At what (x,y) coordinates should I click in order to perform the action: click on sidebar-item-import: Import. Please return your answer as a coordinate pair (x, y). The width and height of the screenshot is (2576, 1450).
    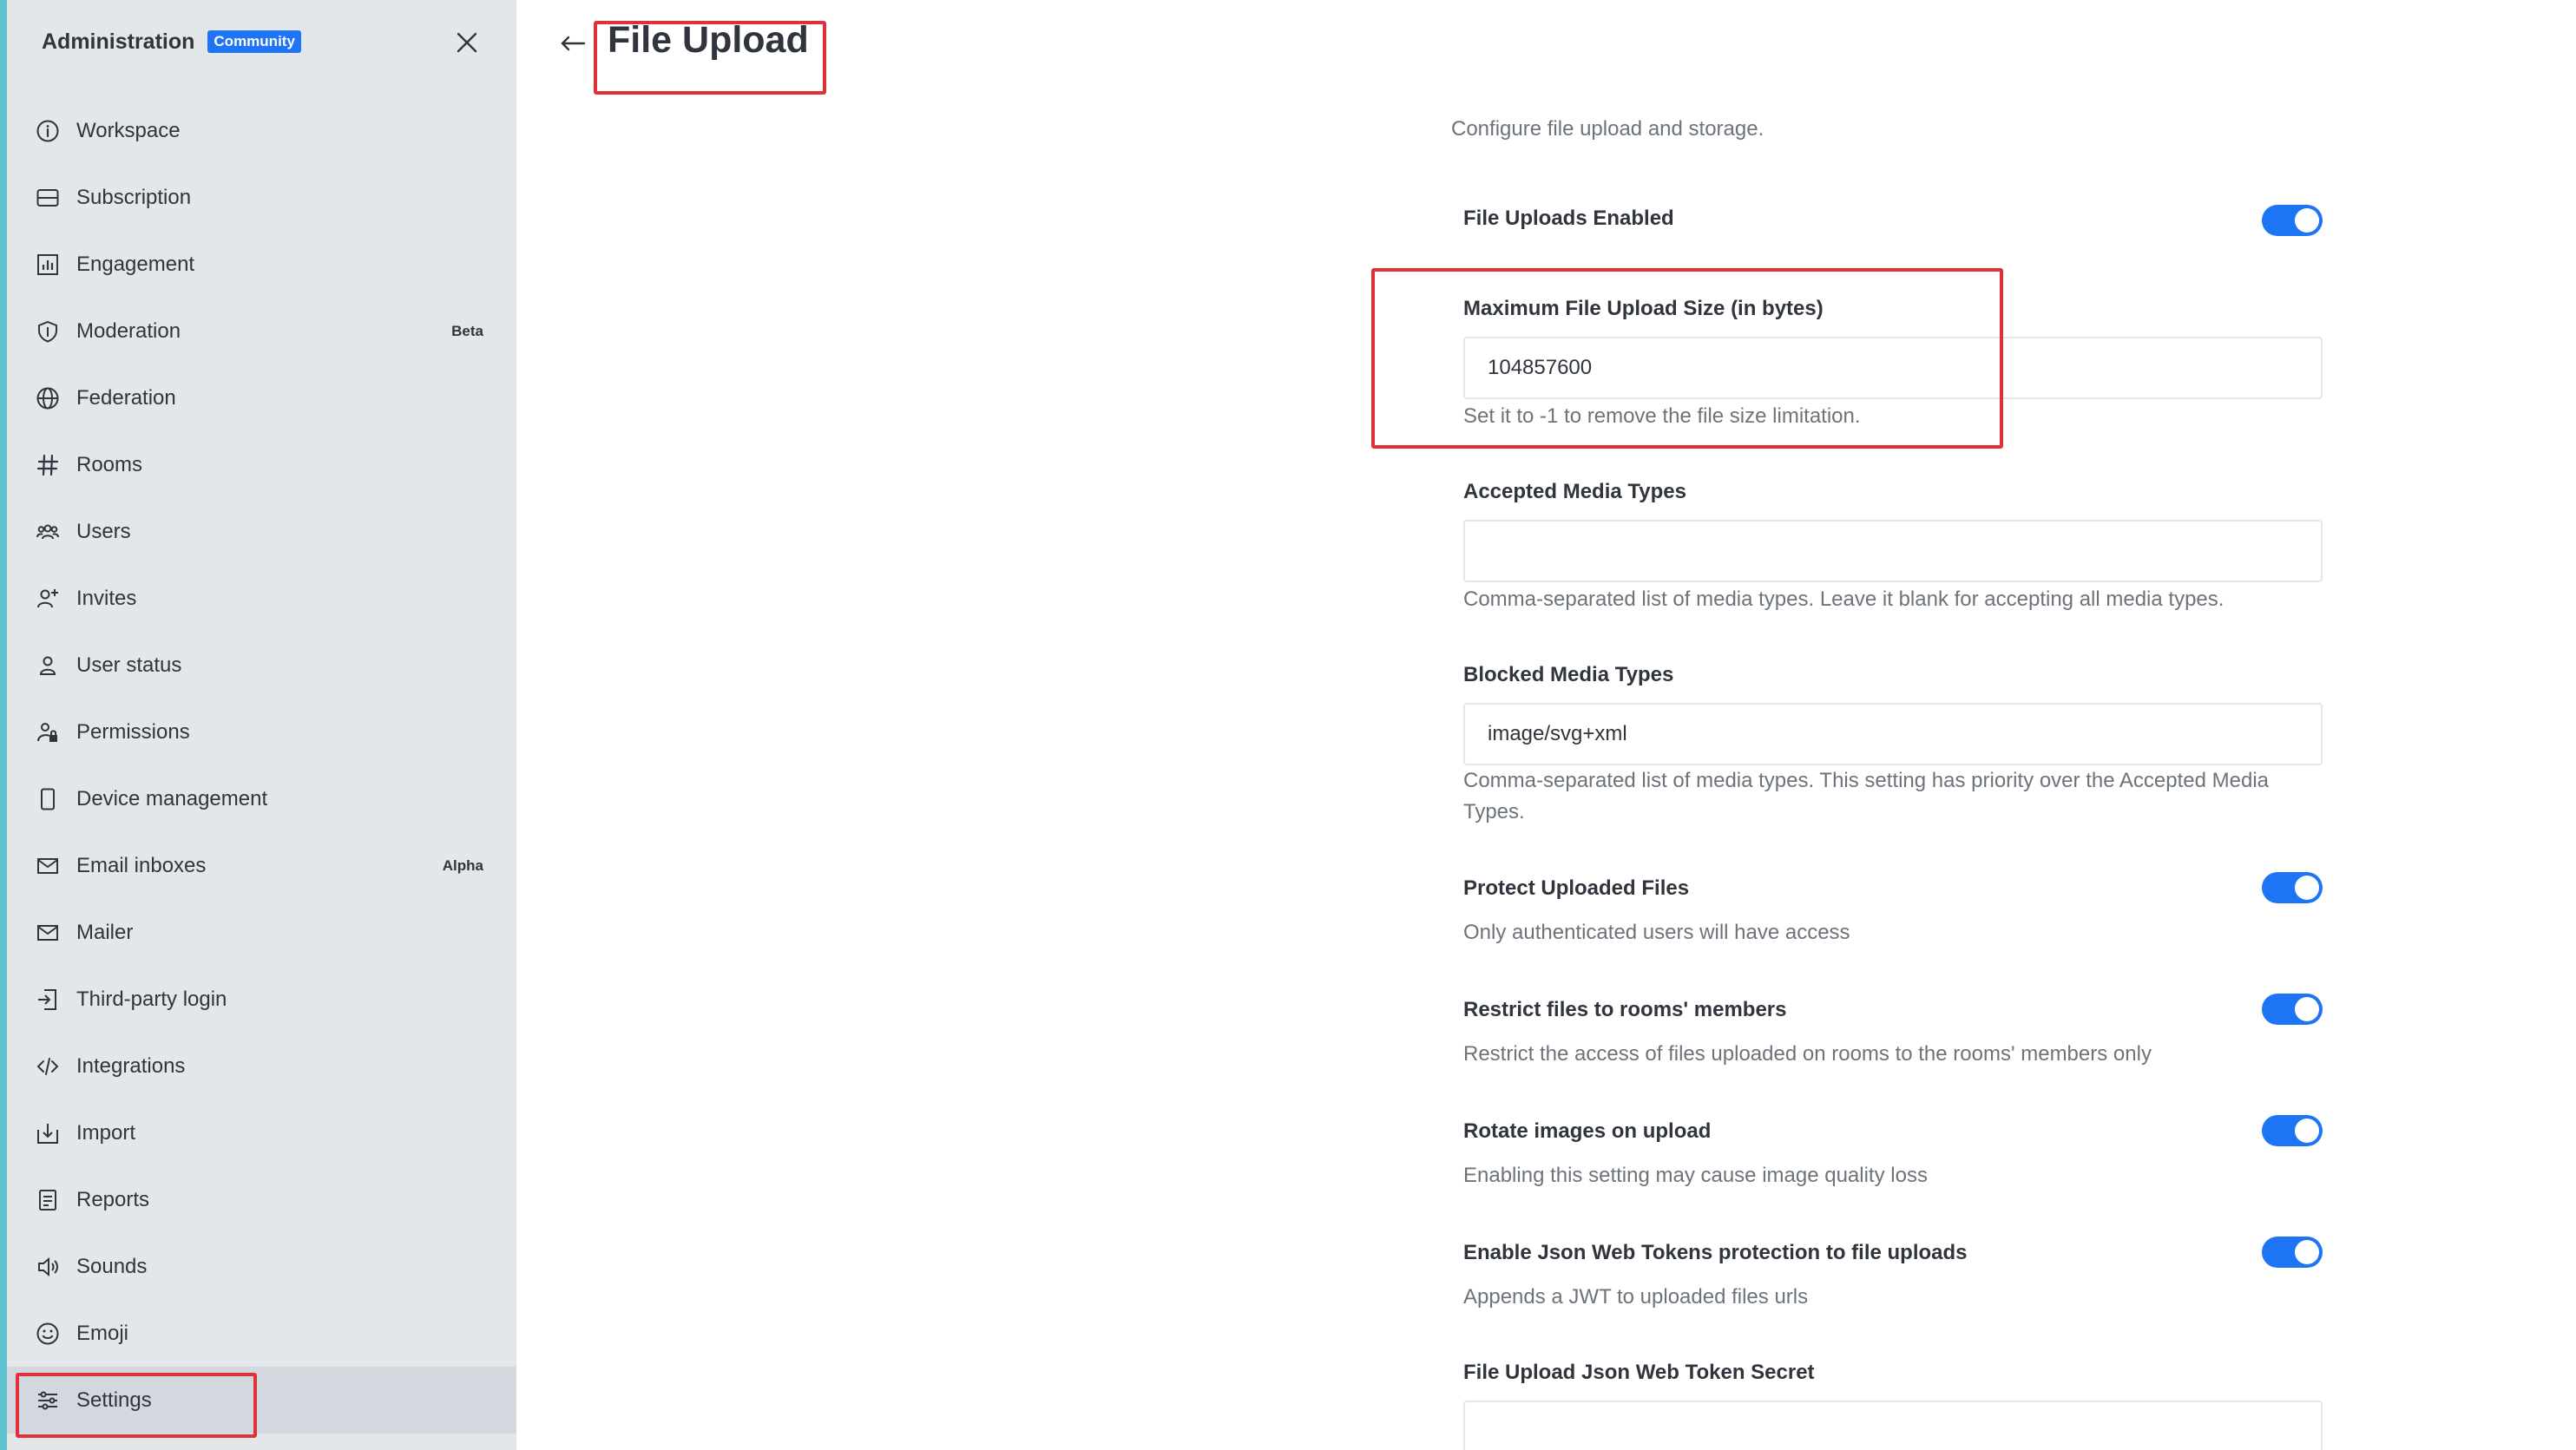
    Looking at the image, I should click on (261, 1132).